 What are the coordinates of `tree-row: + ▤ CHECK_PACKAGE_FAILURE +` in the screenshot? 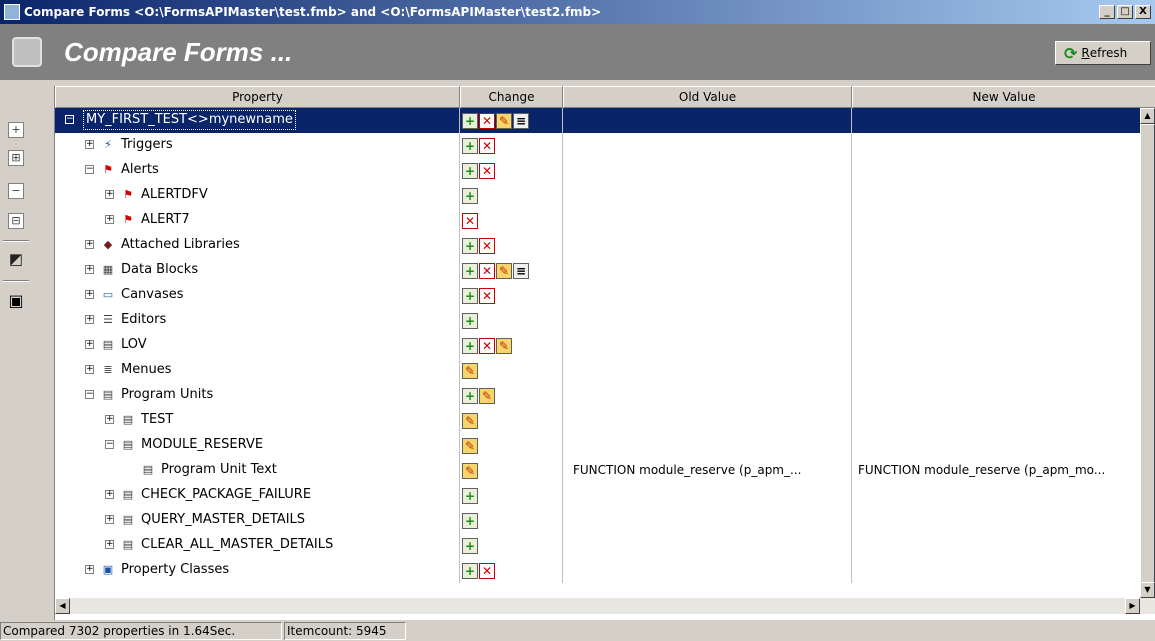 It's located at (598, 495).